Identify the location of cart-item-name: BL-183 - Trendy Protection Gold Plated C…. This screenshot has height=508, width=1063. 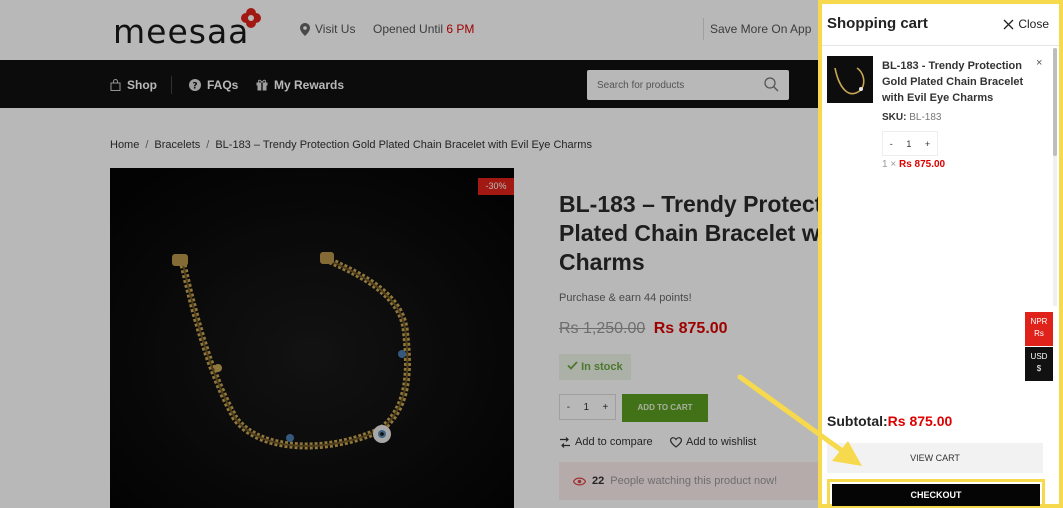
(958, 82).